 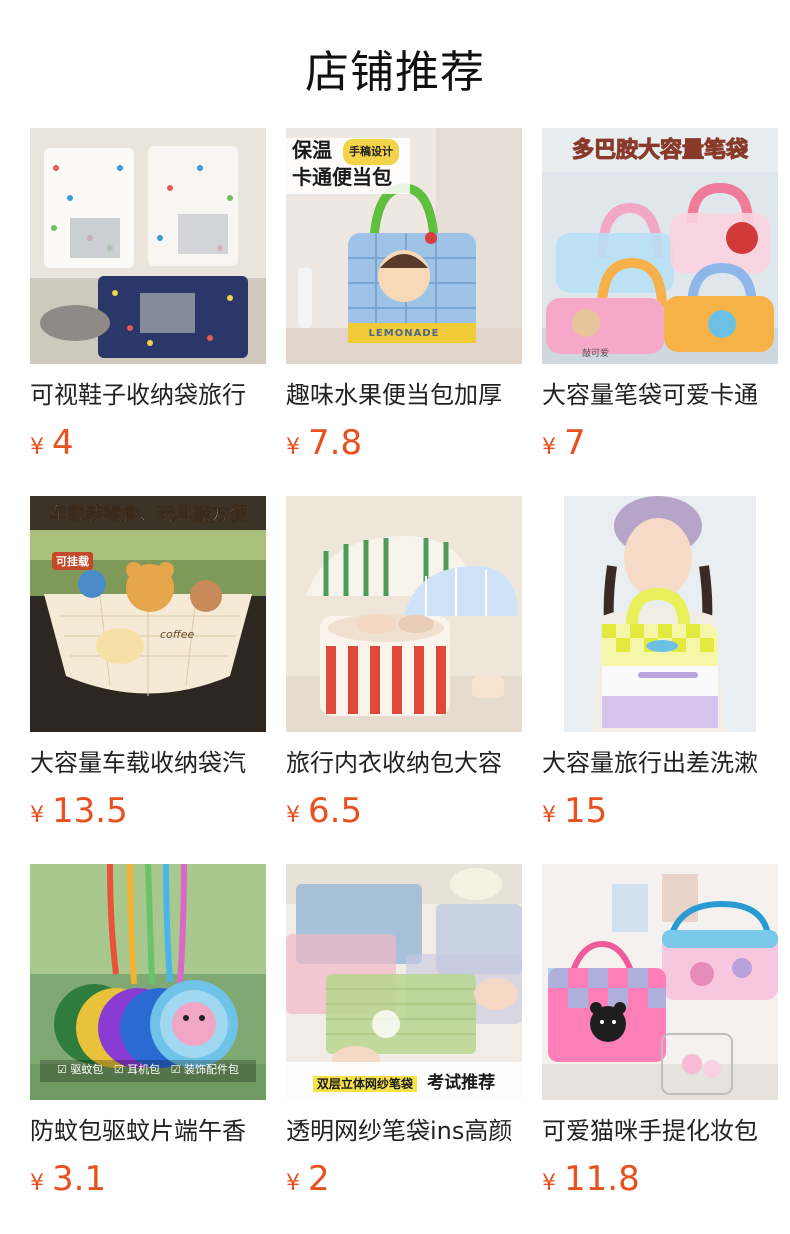 What do you see at coordinates (404, 982) in the screenshot?
I see `product-image: 双层立体网纱笔袋 考试推荐` at bounding box center [404, 982].